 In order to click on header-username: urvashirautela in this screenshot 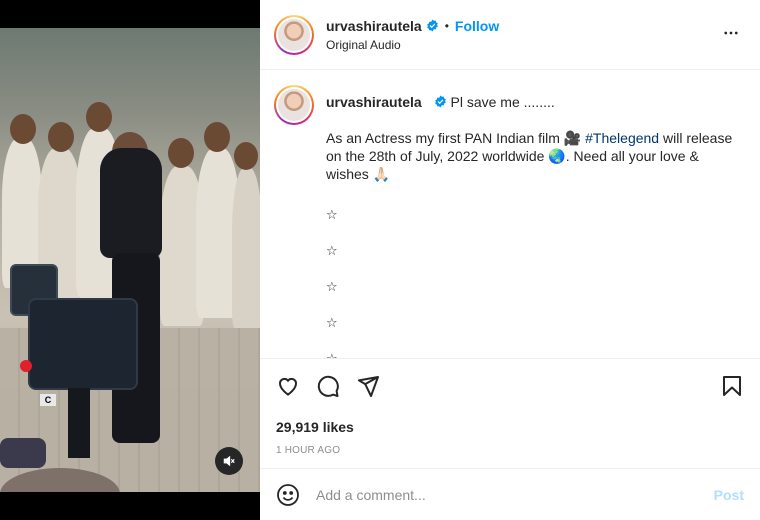, I will do `click(374, 26)`.